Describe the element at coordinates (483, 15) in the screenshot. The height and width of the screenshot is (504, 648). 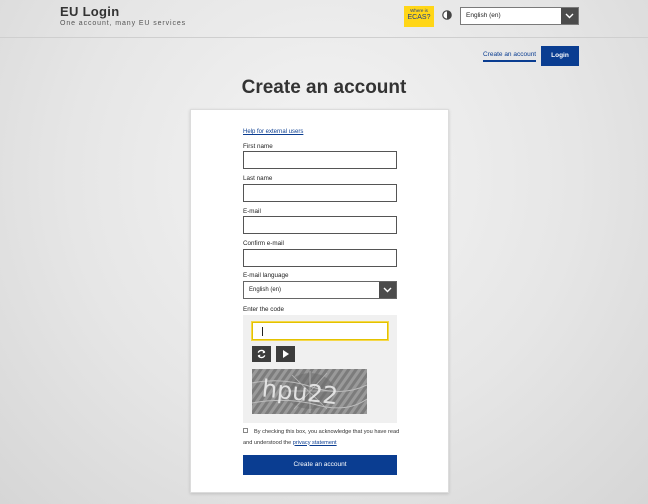
I see `language-select-value: English (en)` at that location.